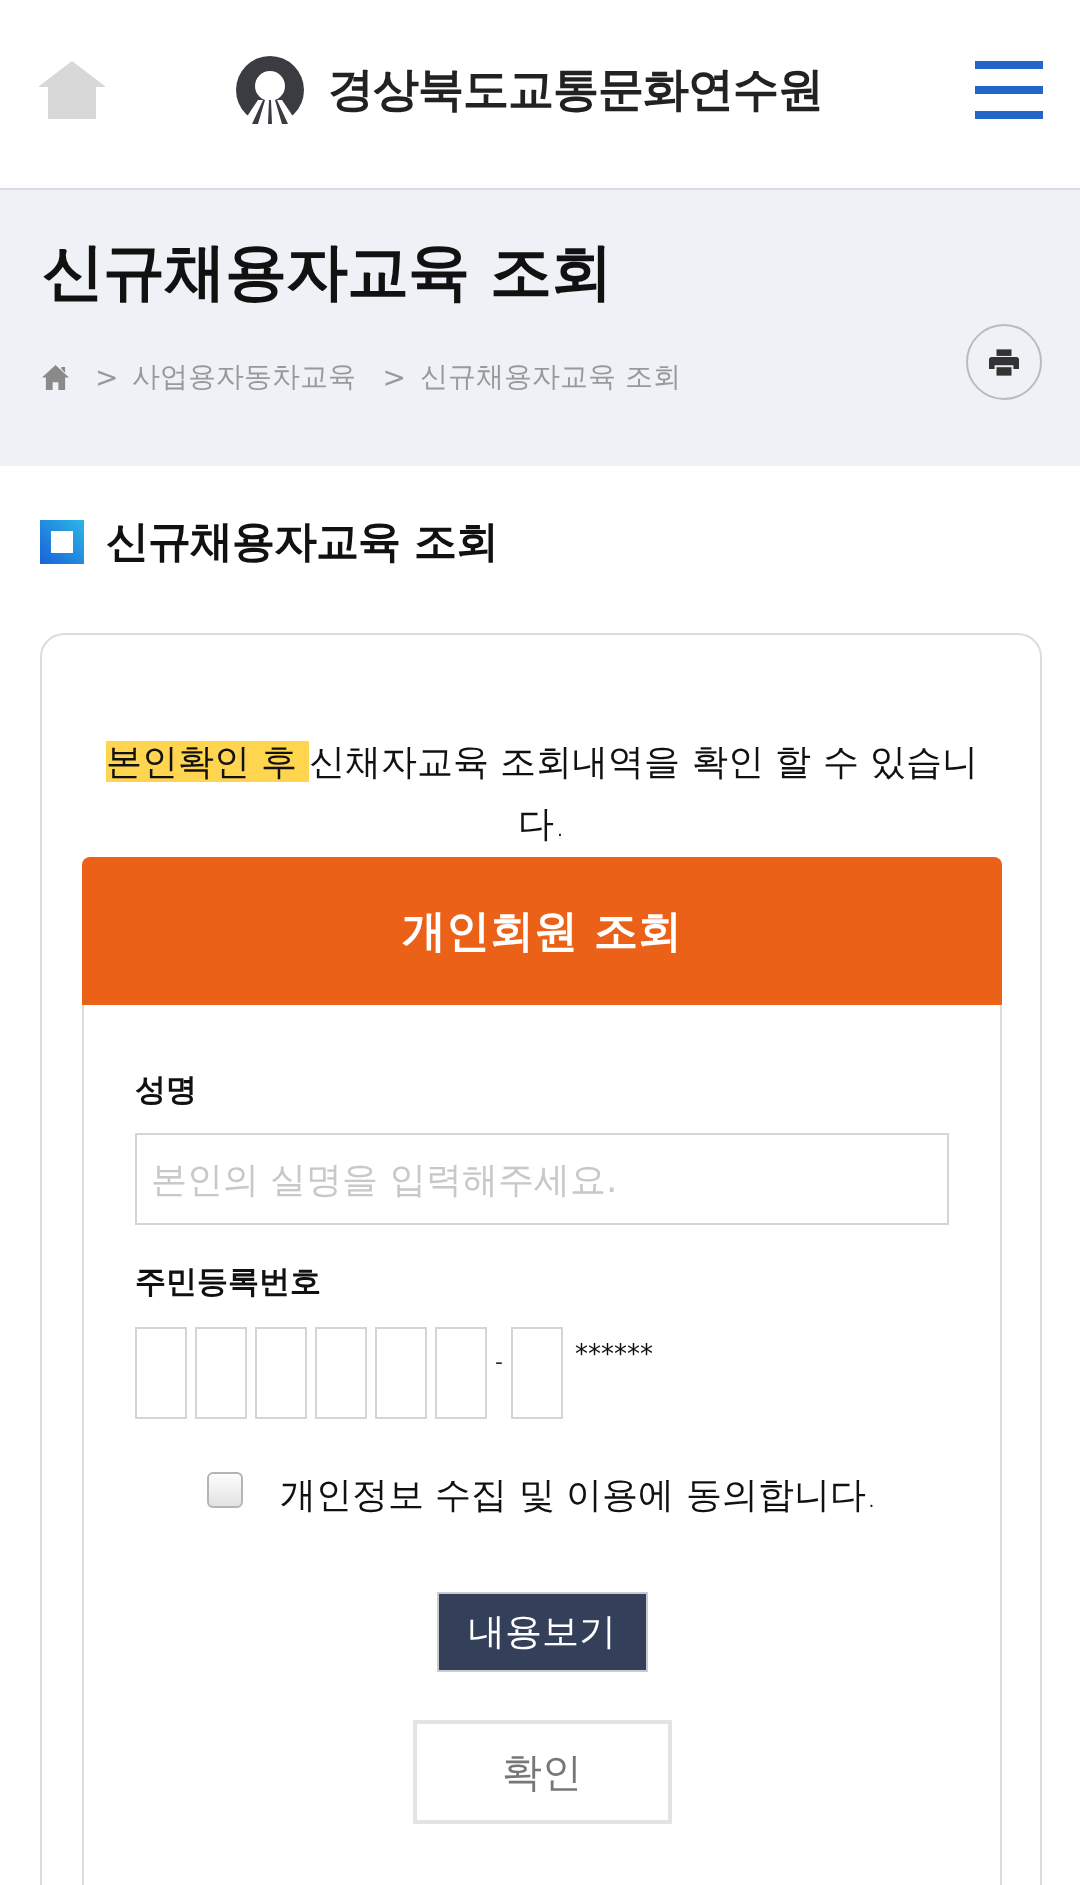 This screenshot has height=1885, width=1080. I want to click on section-title: 신규채용자교육 조회, so click(302, 541).